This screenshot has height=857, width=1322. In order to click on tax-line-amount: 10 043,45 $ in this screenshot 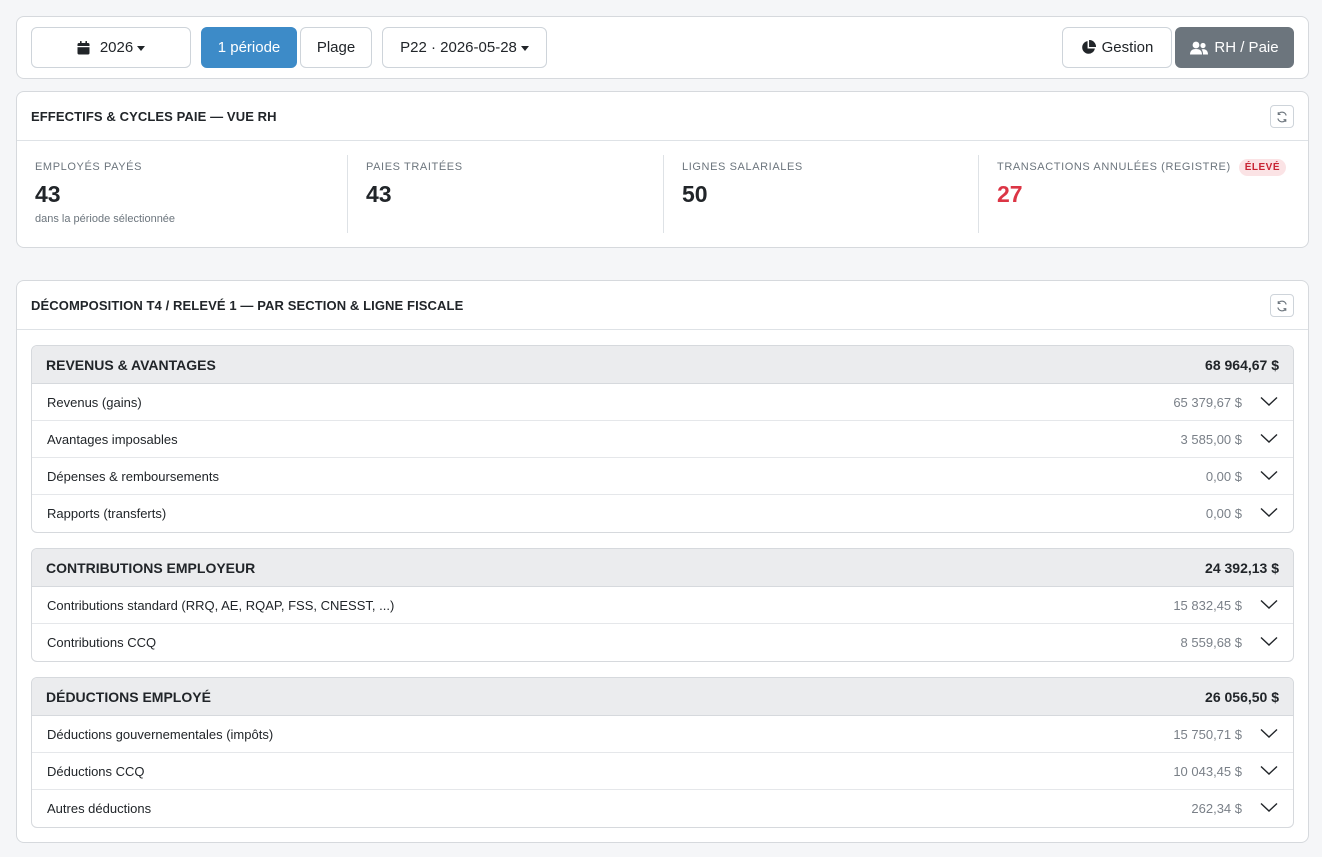, I will do `click(1207, 771)`.